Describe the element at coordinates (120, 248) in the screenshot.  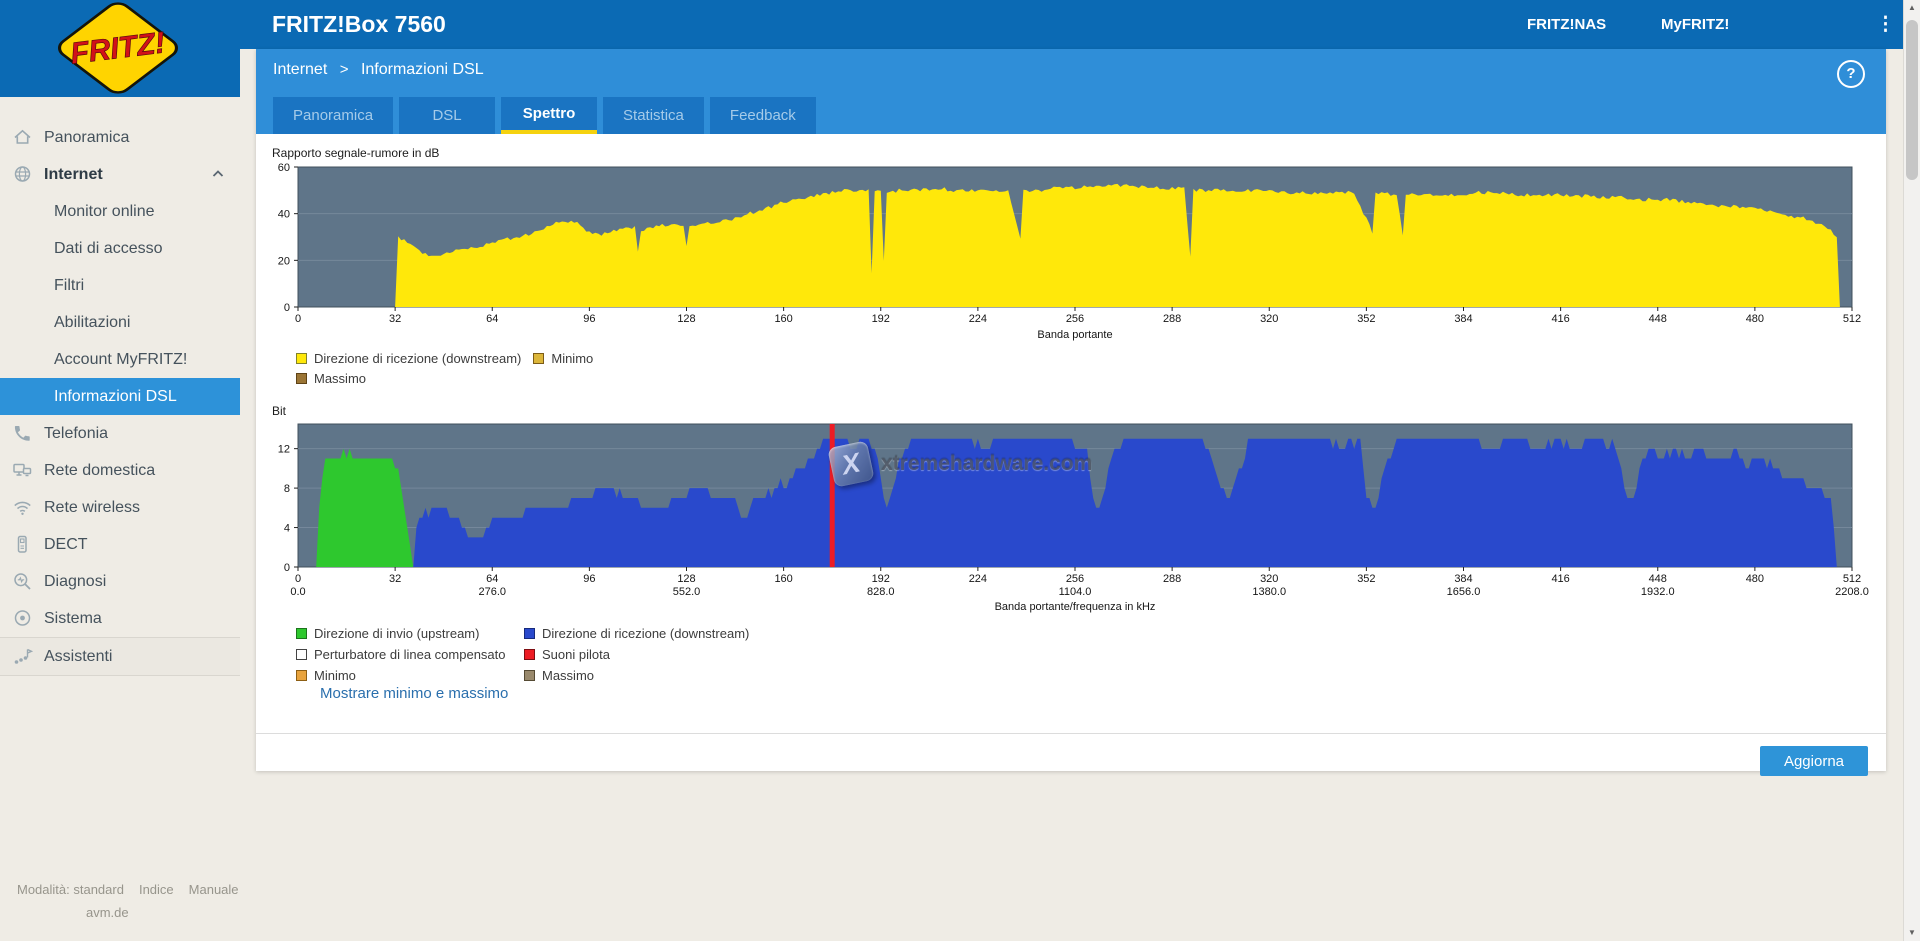
I see `sidebar-item-dati-di-accesso: Dati di accesso` at that location.